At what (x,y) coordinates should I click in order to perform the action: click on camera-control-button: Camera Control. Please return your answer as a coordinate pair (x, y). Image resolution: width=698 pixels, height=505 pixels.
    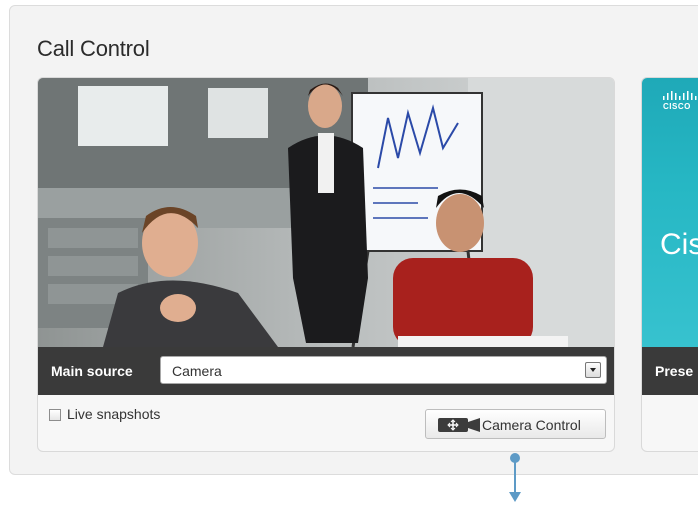
    Looking at the image, I should click on (515, 424).